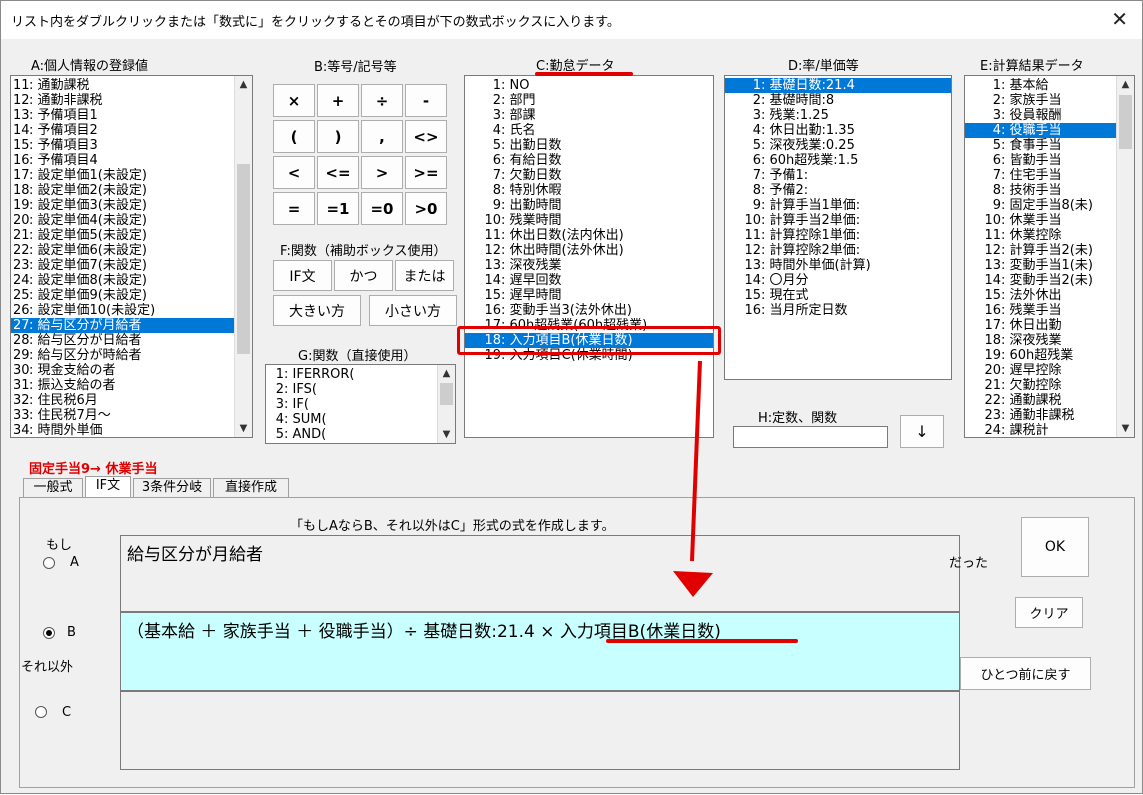 Image resolution: width=1143 pixels, height=795 pixels. Describe the element at coordinates (693, 584) in the screenshot. I see `annotation-arrow-head` at that location.